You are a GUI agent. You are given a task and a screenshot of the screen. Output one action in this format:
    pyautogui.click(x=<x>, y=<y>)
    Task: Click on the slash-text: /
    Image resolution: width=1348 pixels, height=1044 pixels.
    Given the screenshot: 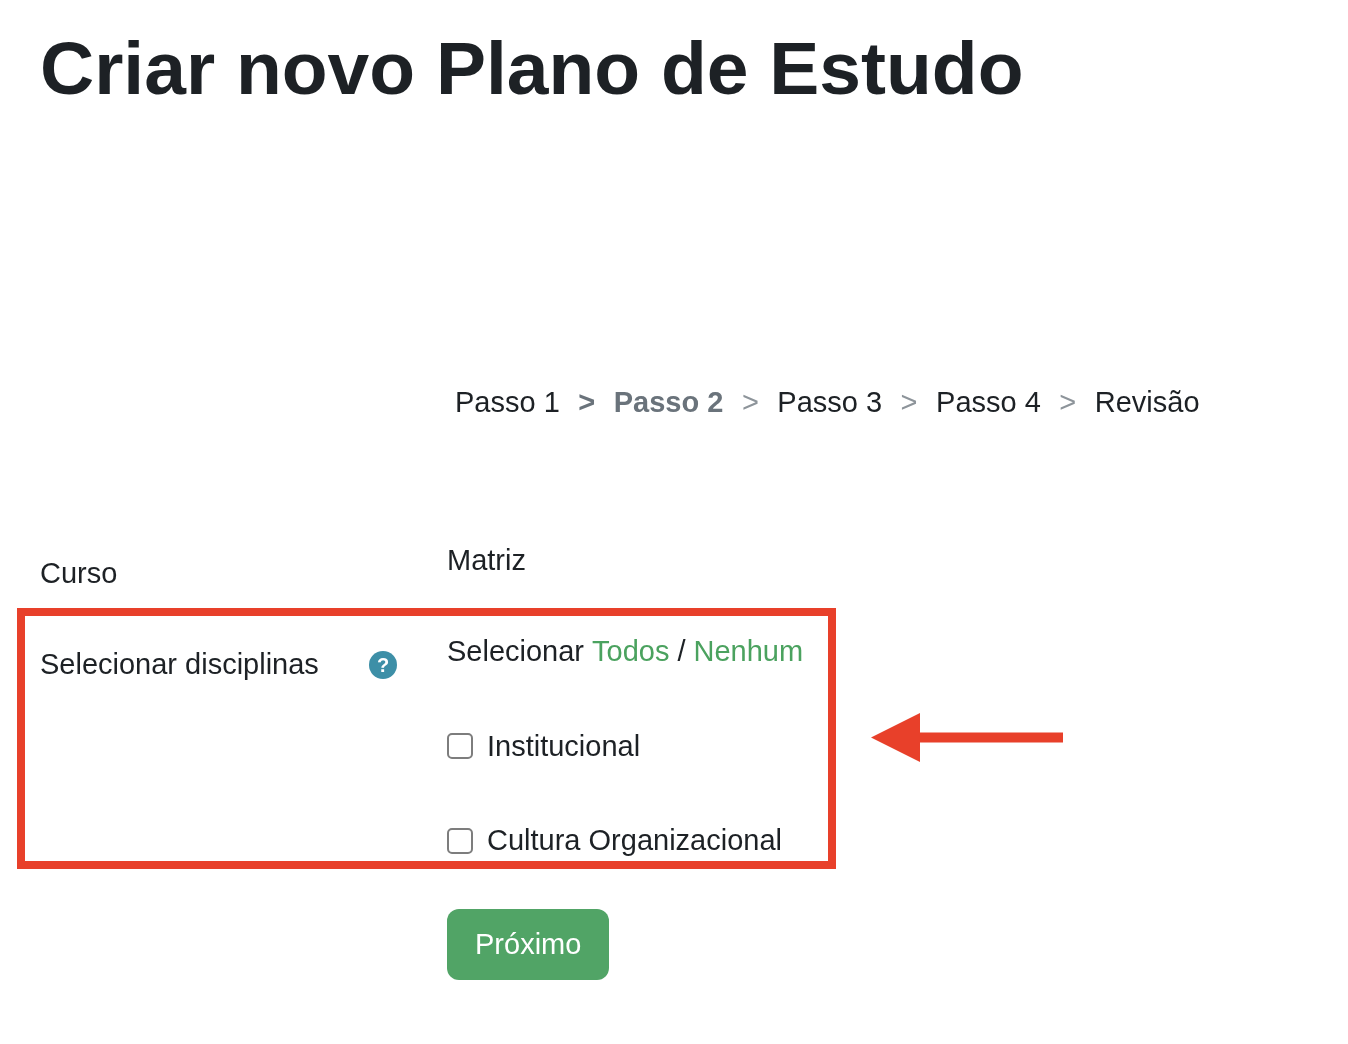 What is the action you would take?
    pyautogui.click(x=681, y=651)
    